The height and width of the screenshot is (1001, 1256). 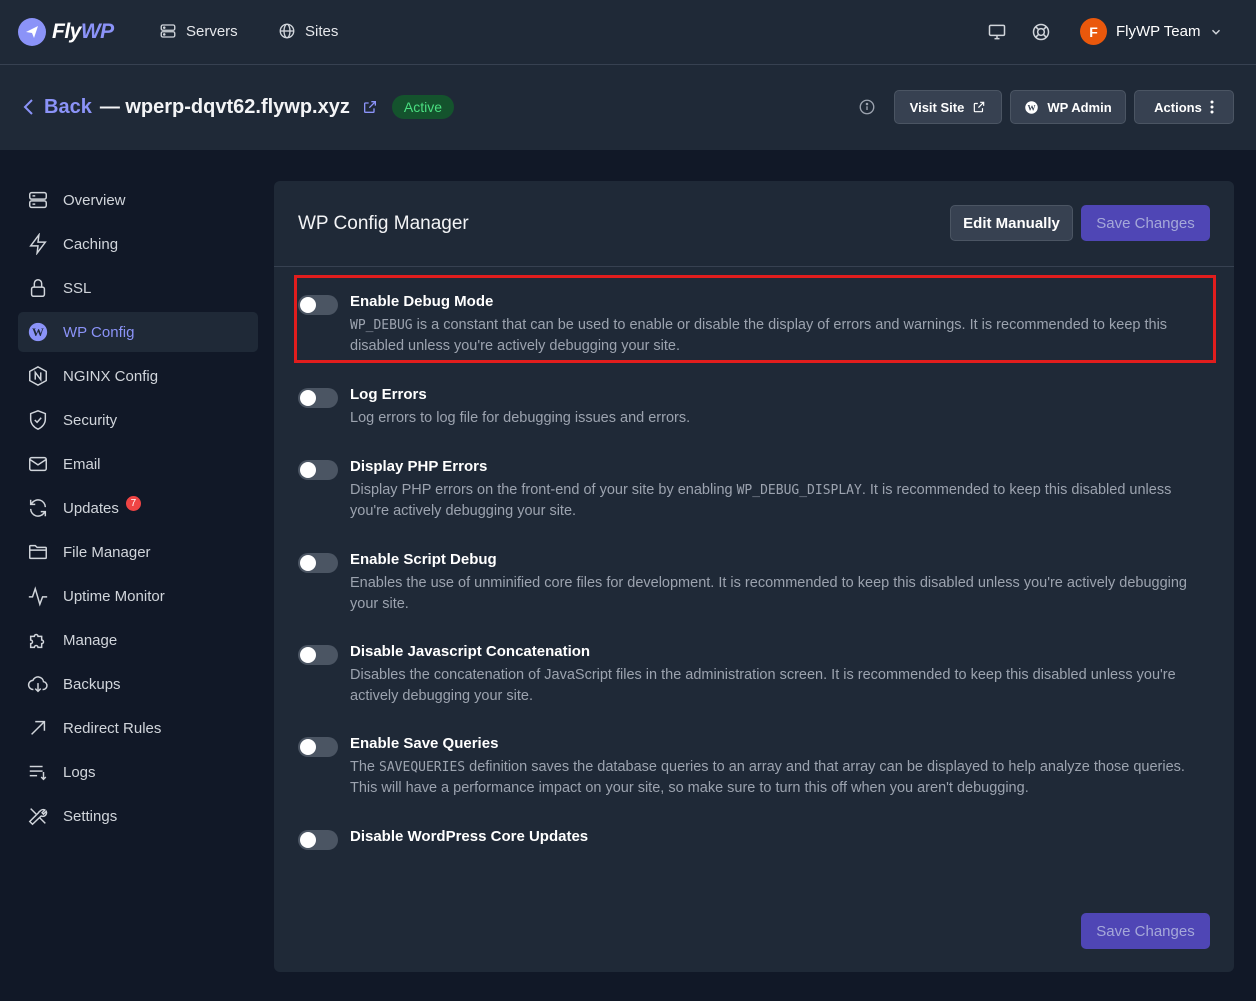 I want to click on info-icon, so click(x=867, y=107).